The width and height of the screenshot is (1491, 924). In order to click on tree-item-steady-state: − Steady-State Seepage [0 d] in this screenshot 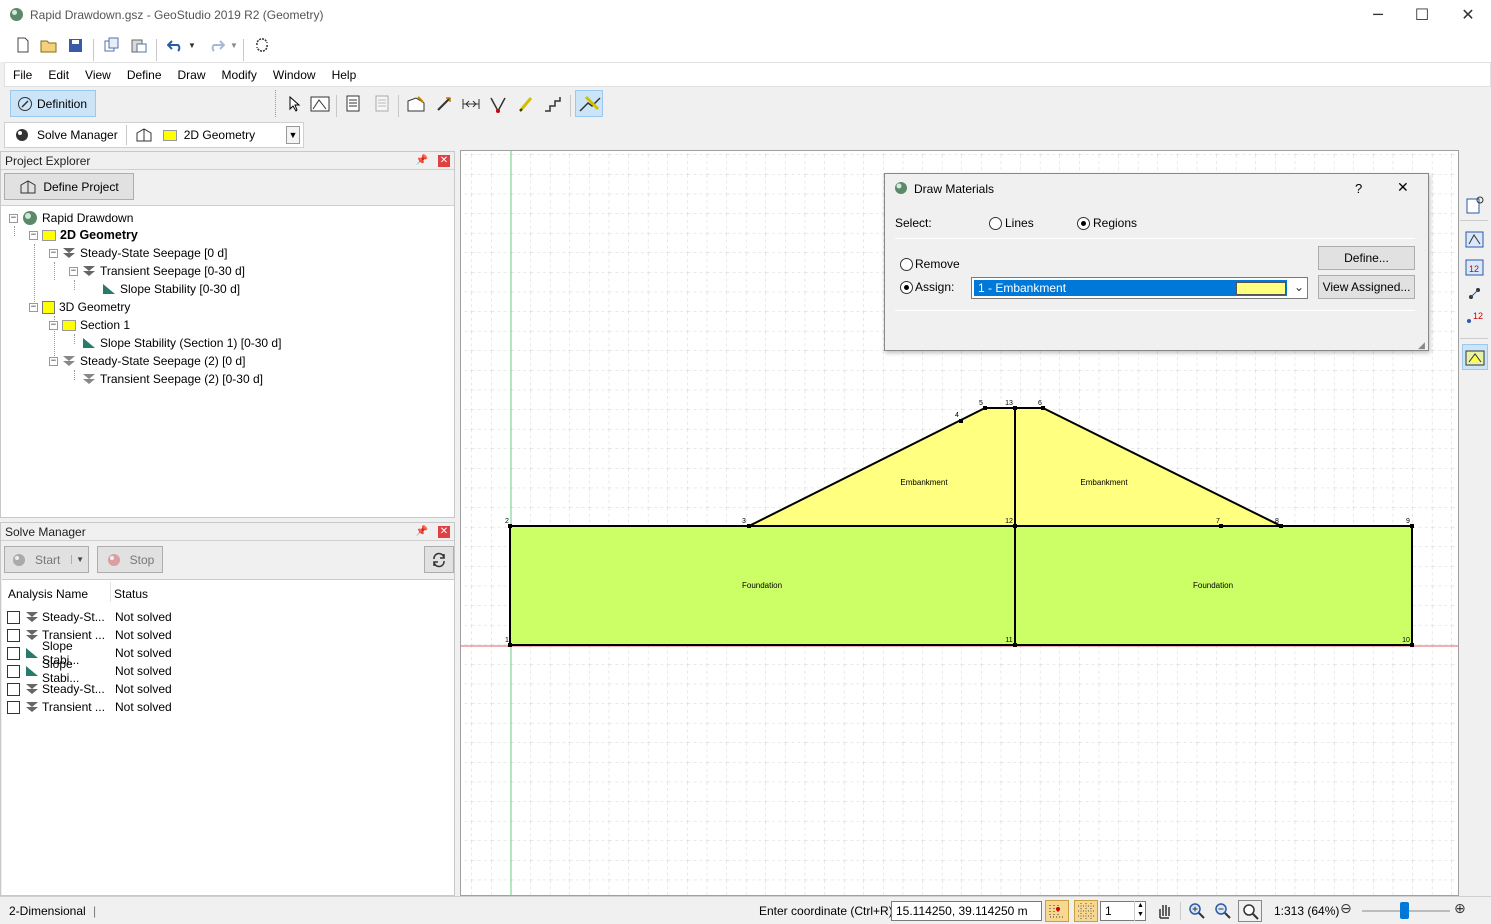, I will do `click(138, 253)`.